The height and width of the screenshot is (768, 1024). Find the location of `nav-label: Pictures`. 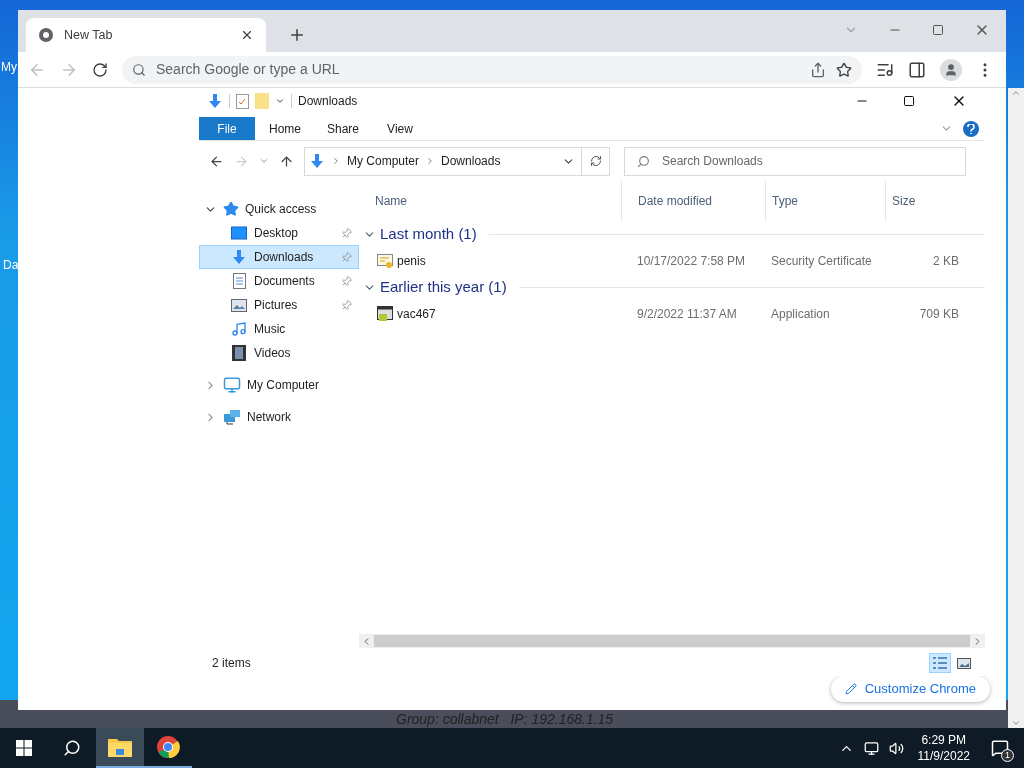

nav-label: Pictures is located at coordinates (276, 305).